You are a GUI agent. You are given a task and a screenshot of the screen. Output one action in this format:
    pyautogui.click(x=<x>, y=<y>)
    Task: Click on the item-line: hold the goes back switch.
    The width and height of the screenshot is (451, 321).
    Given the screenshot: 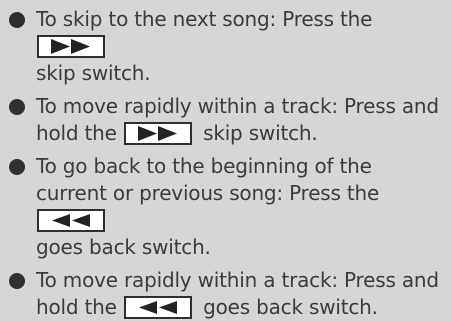 What is the action you would take?
    pyautogui.click(x=240, y=307)
    